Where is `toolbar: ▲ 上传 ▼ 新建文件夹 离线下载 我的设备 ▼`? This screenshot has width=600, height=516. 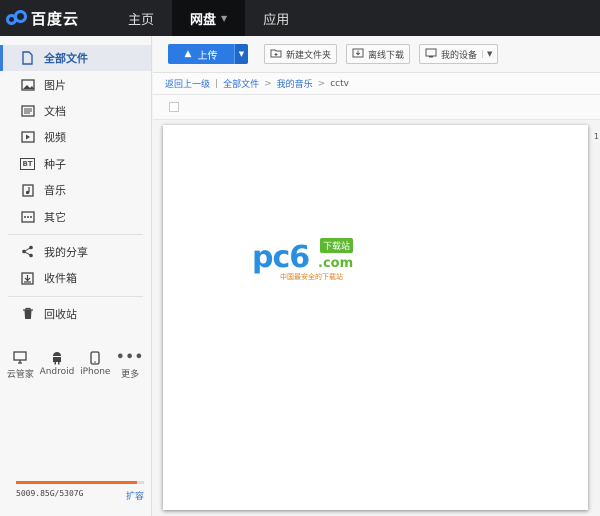
toolbar: ▲ 上传 ▼ 新建文件夹 离线下载 我的设备 ▼ is located at coordinates (376, 54).